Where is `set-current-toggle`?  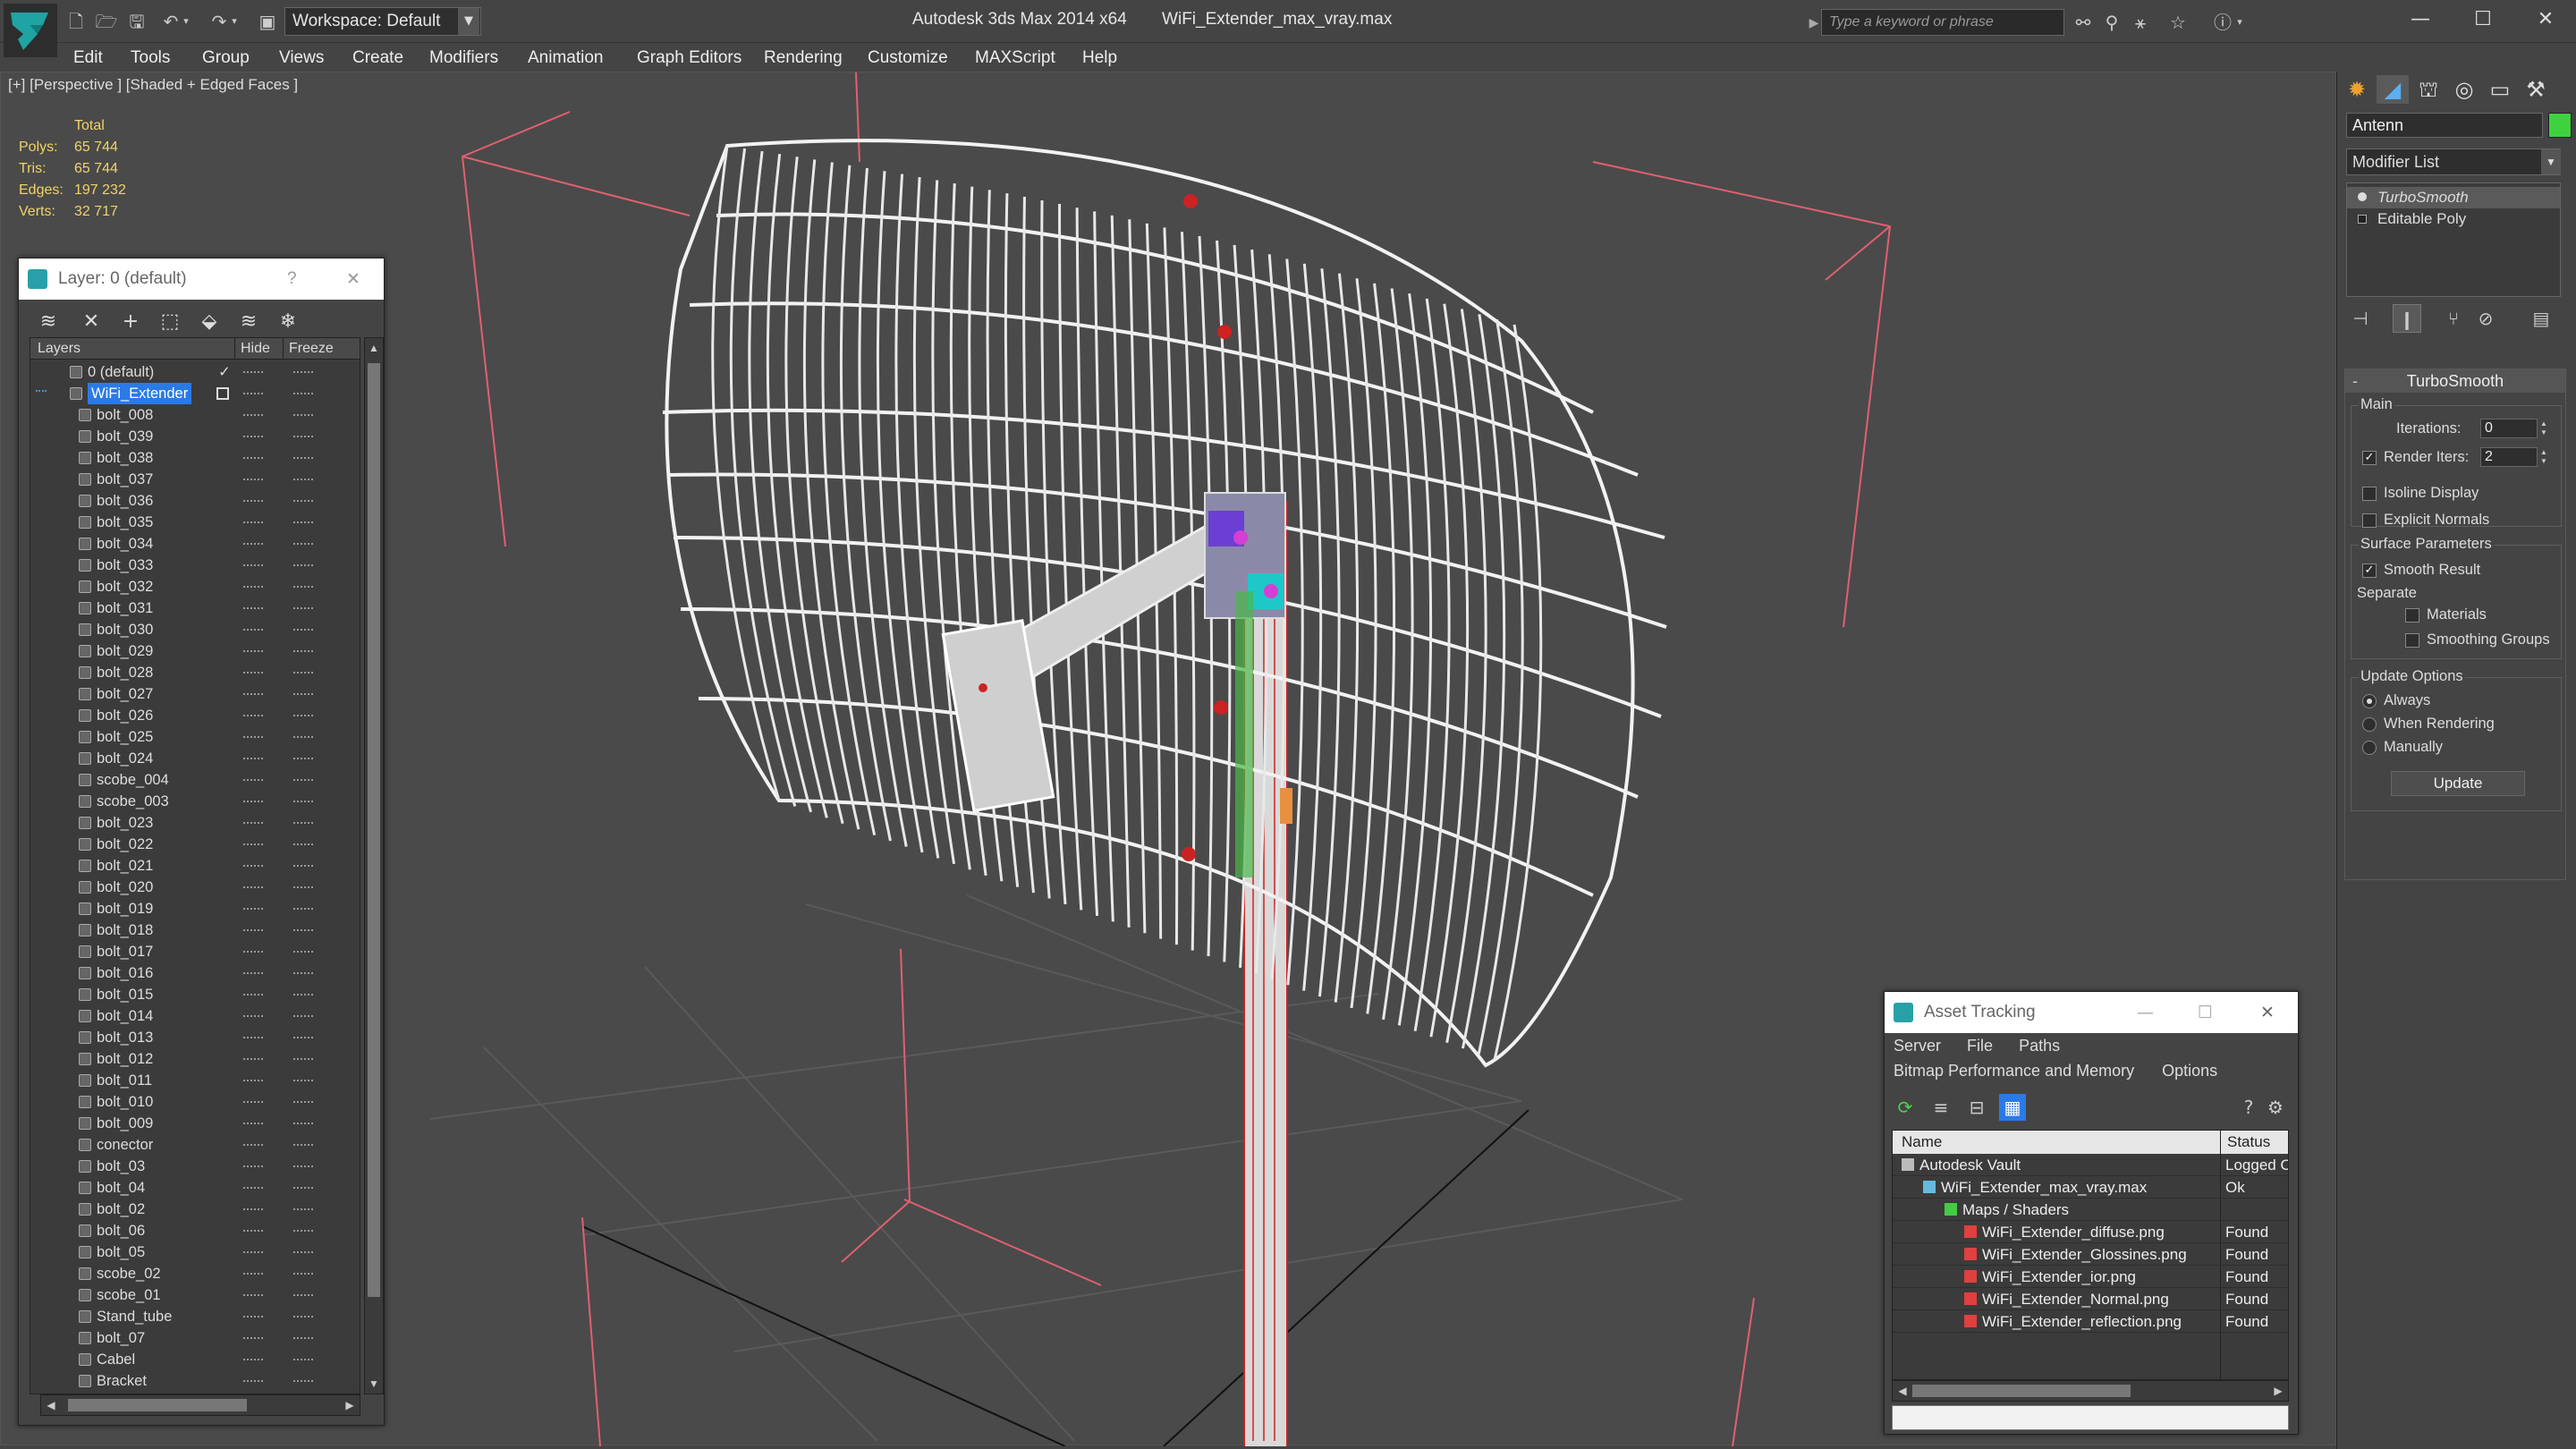 set-current-toggle is located at coordinates (222, 393).